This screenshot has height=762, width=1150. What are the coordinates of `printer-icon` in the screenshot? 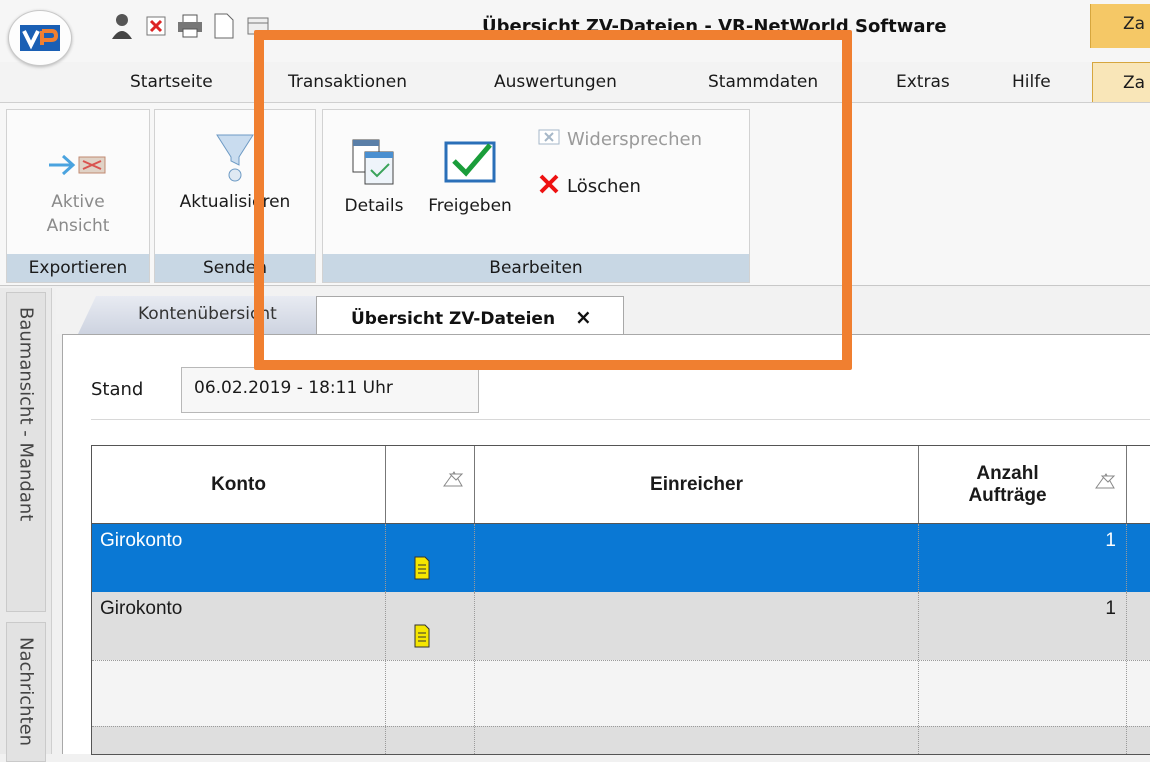 It's located at (190, 26).